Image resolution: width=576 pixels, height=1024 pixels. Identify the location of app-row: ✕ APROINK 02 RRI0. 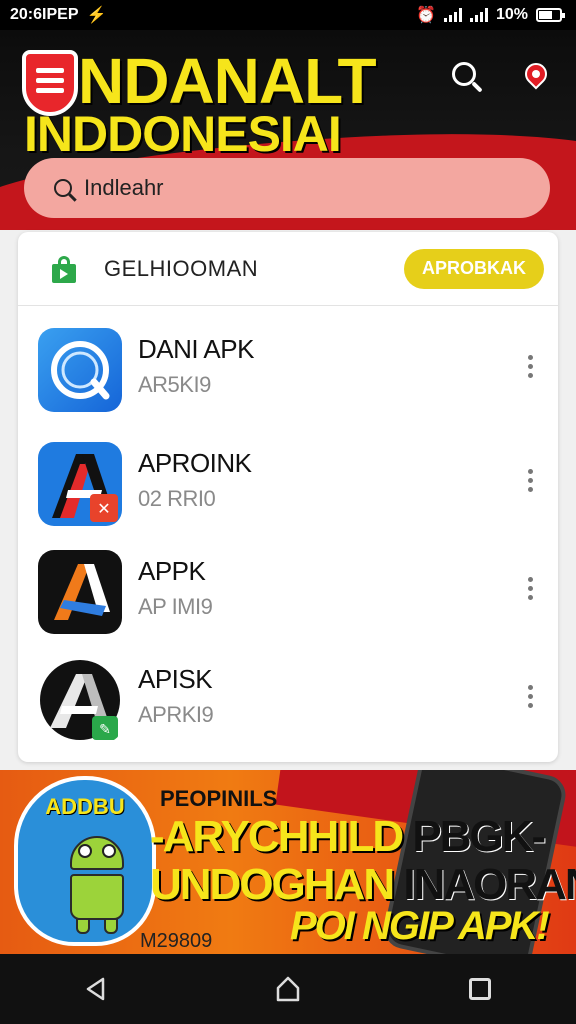
(288, 480).